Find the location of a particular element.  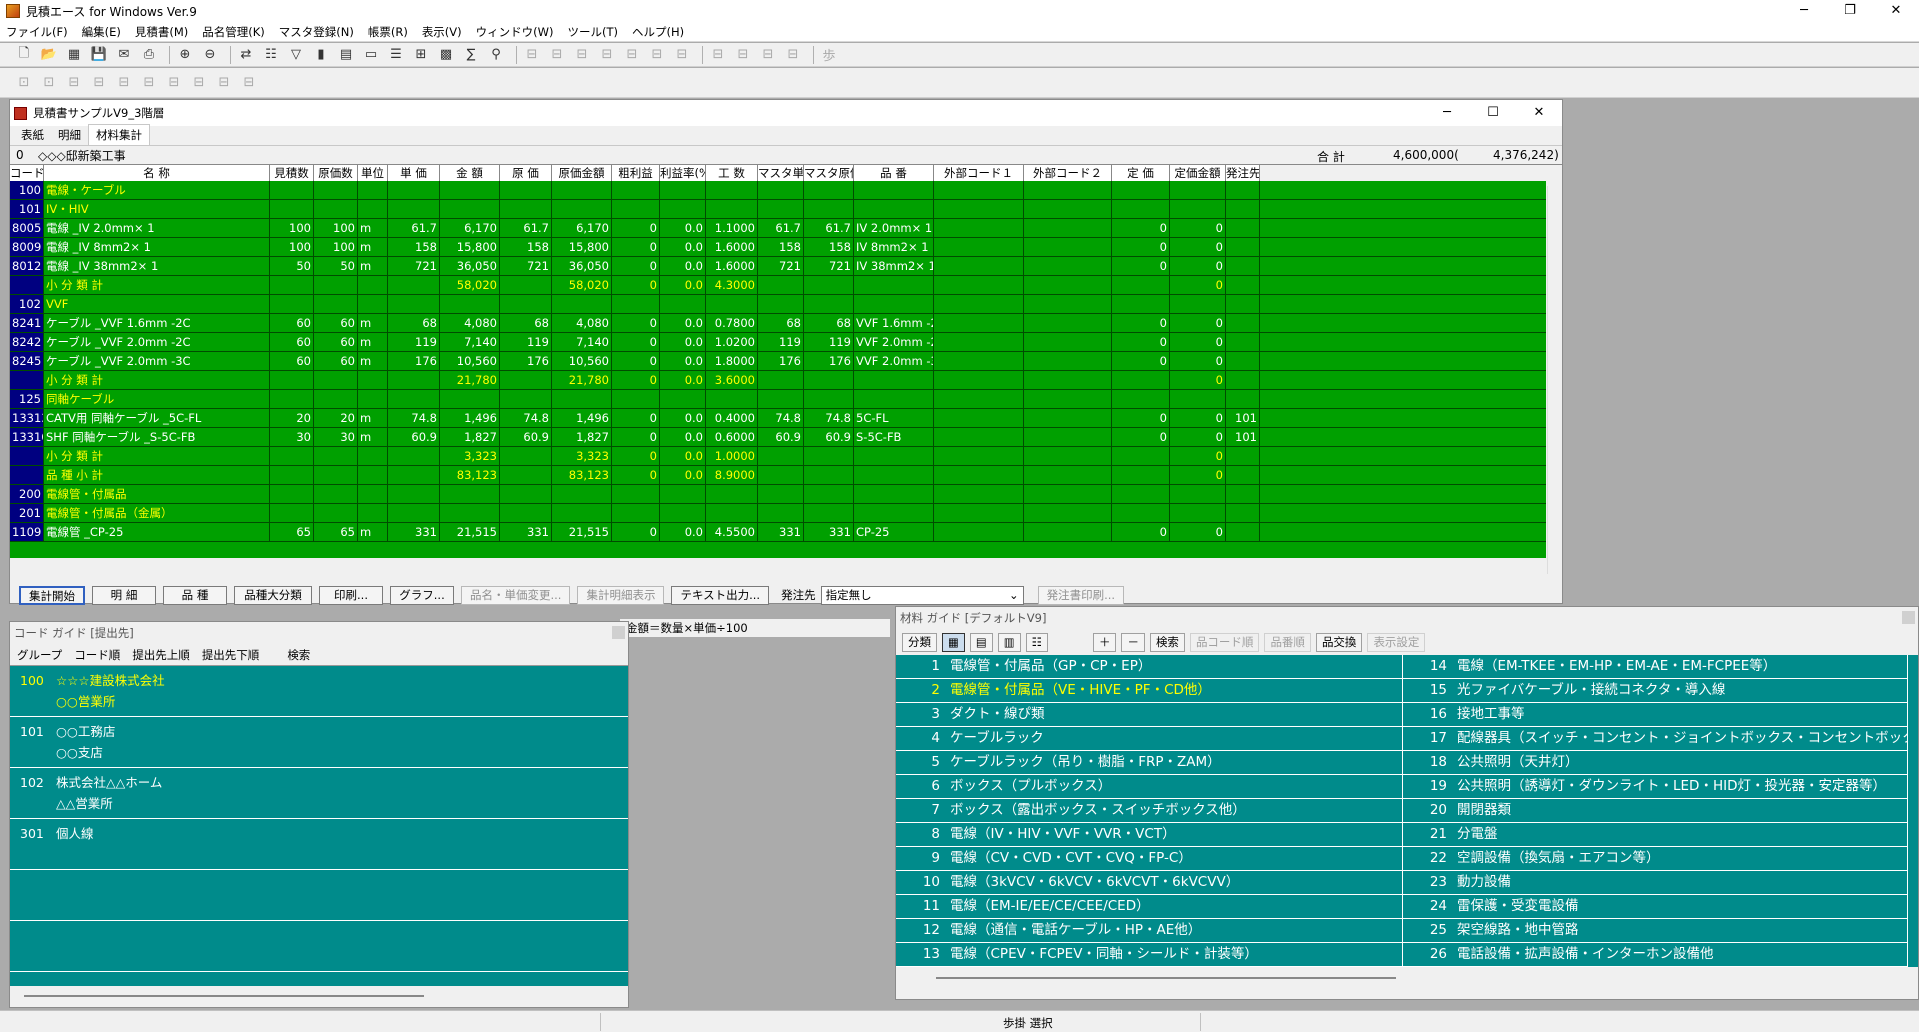

grid-header-15: 外部コード１ is located at coordinates (979, 173).